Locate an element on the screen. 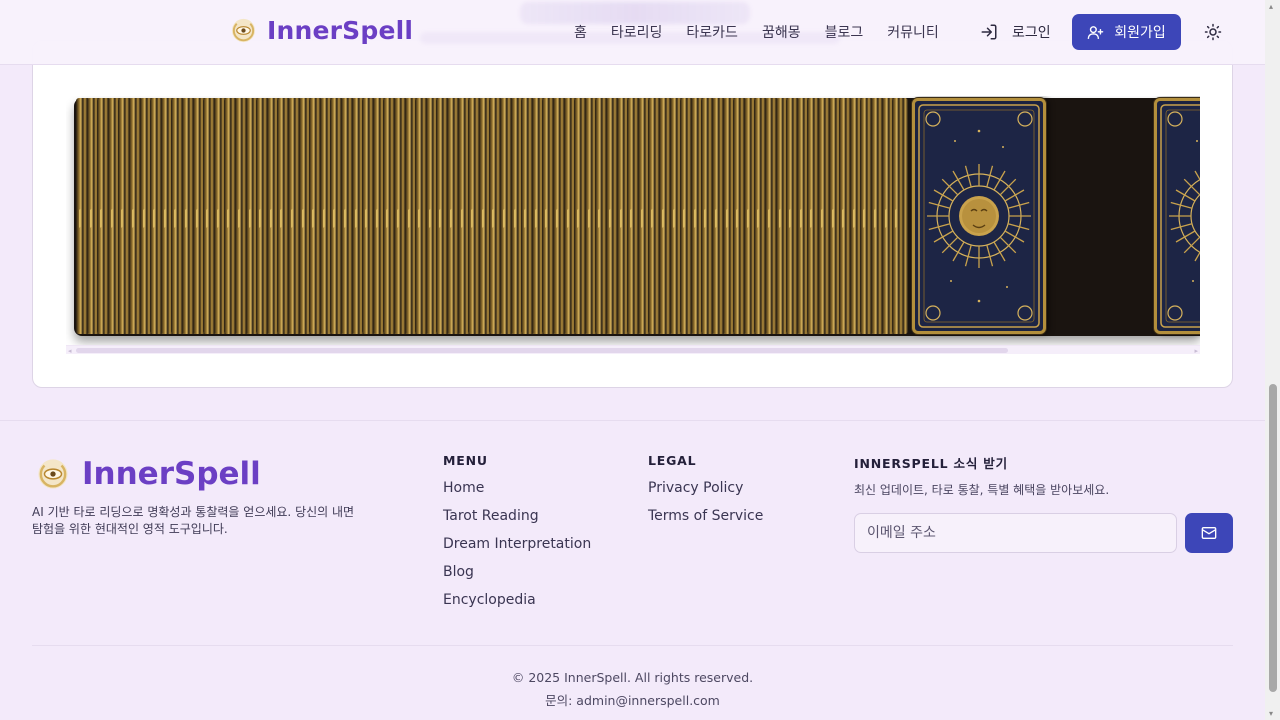  page-vertical-scrollbar: ▴ ▾ is located at coordinates (1272, 360).